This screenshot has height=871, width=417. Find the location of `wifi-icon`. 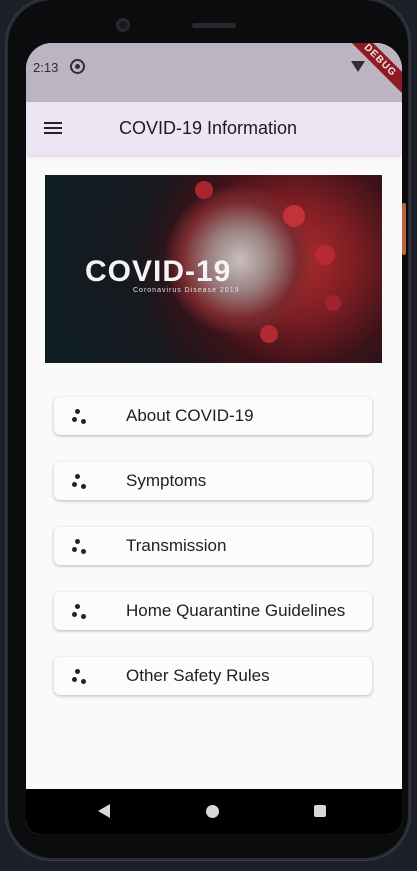

wifi-icon is located at coordinates (358, 66).